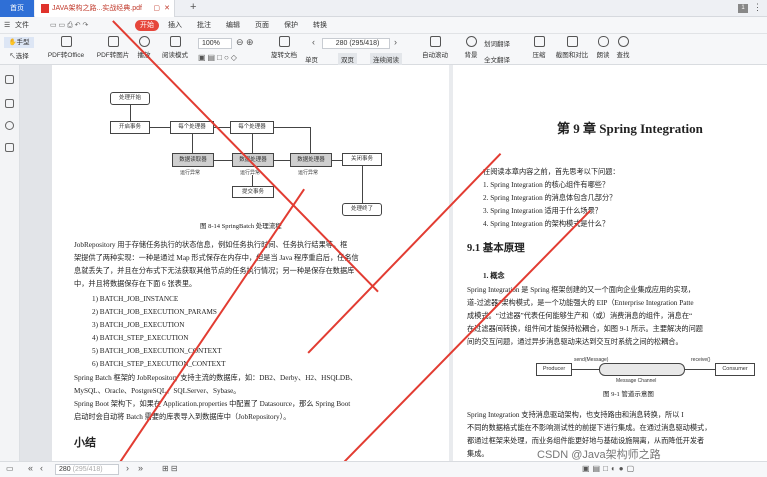  I want to click on pdf-icon, so click(45, 8).